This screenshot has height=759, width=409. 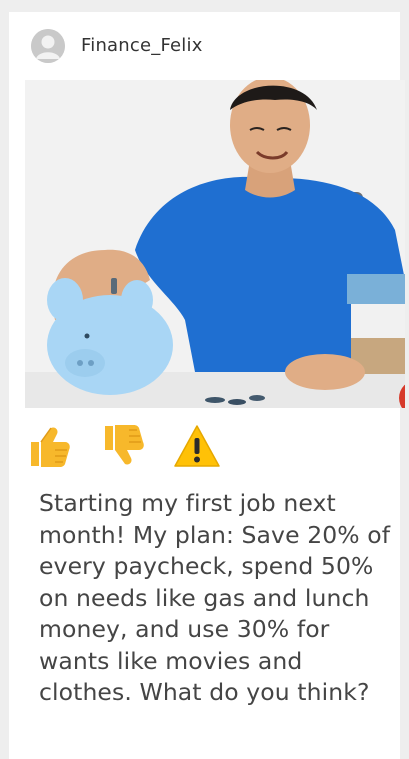 What do you see at coordinates (204, 46) in the screenshot?
I see `post-header: Finance_Felix` at bounding box center [204, 46].